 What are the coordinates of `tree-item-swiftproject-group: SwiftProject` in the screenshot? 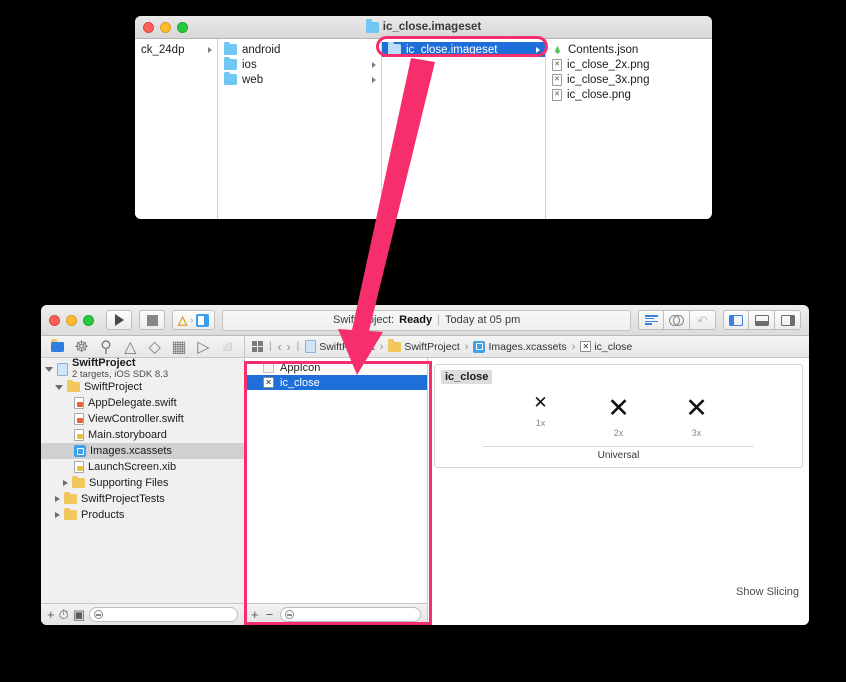 It's located at (142, 387).